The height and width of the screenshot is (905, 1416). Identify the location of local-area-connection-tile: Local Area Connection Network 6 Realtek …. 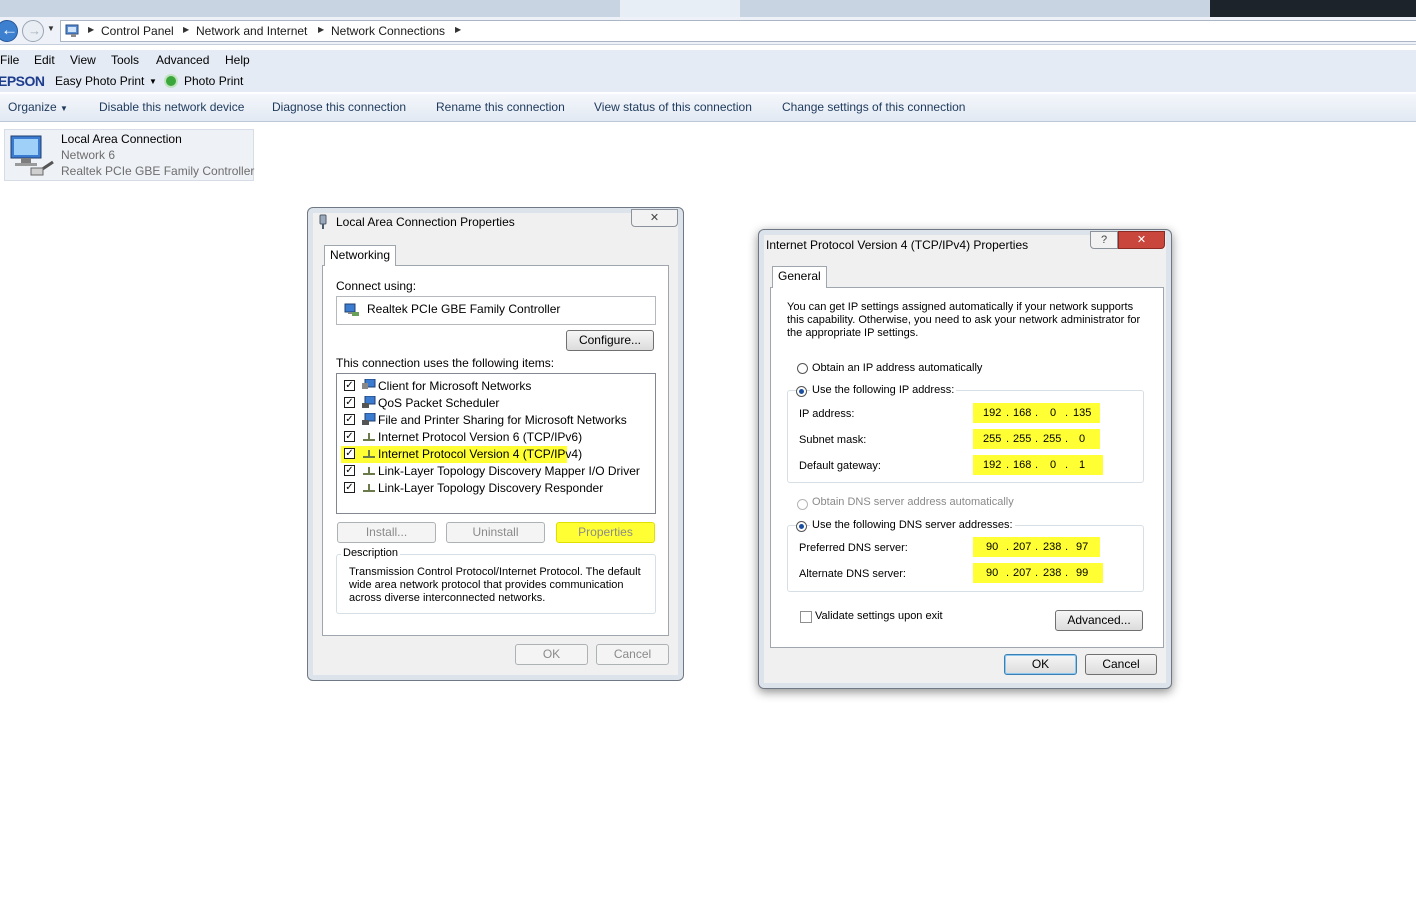
(129, 155).